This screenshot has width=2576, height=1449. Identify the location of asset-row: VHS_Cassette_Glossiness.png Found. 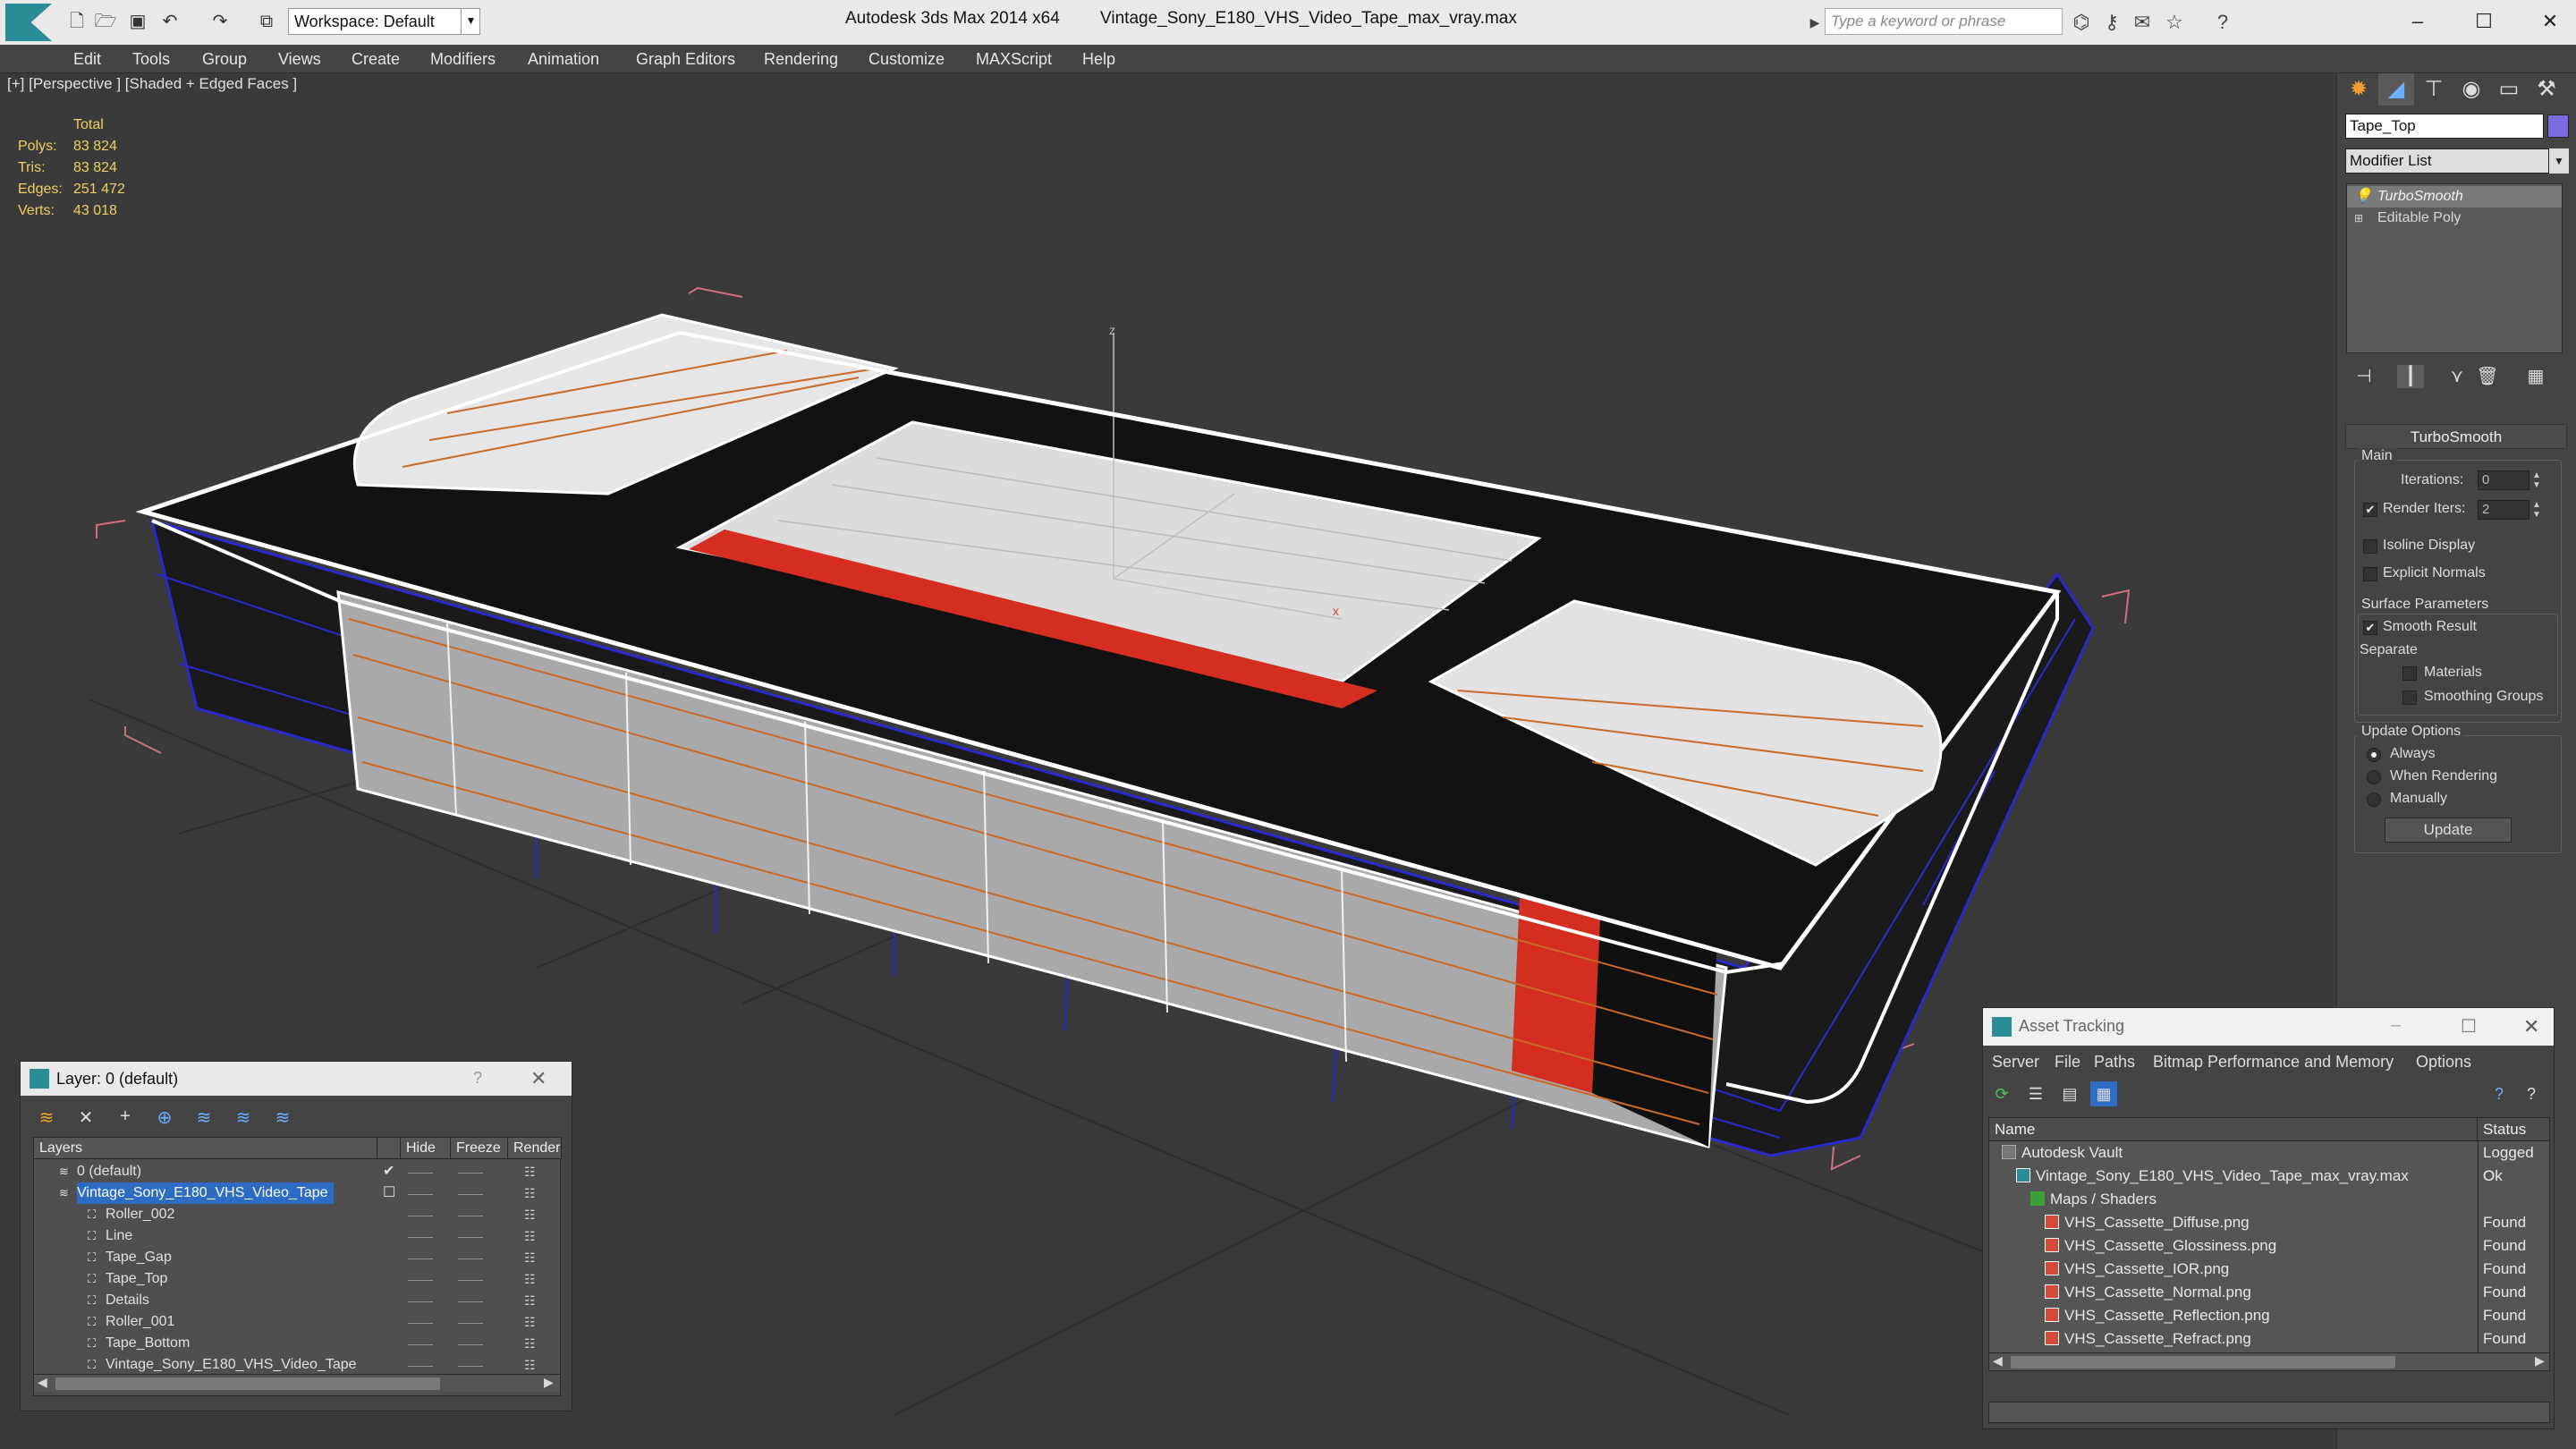
(2269, 1246).